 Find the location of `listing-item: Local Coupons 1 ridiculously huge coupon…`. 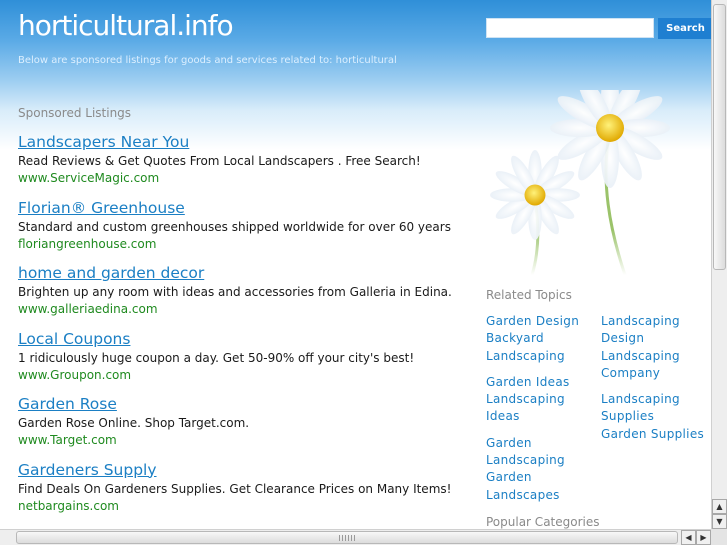

listing-item: Local Coupons 1 ridiculously huge coupon… is located at coordinates (248, 362).